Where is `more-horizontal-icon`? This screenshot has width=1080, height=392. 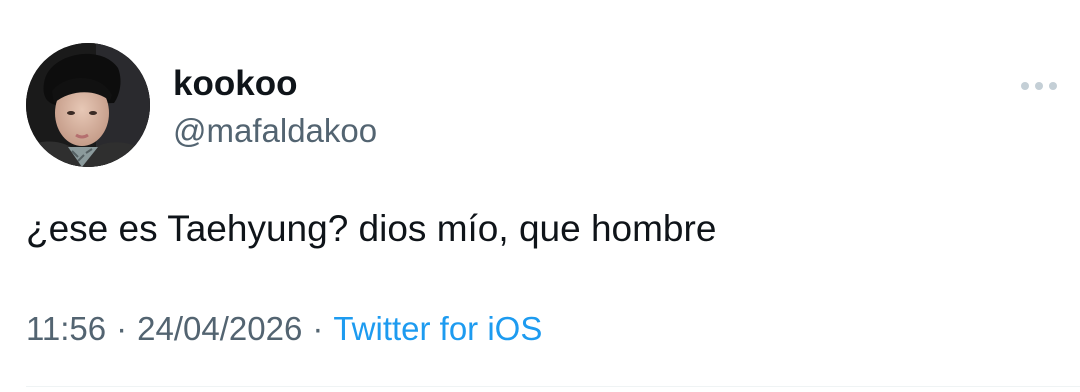
more-horizontal-icon is located at coordinates (1039, 86).